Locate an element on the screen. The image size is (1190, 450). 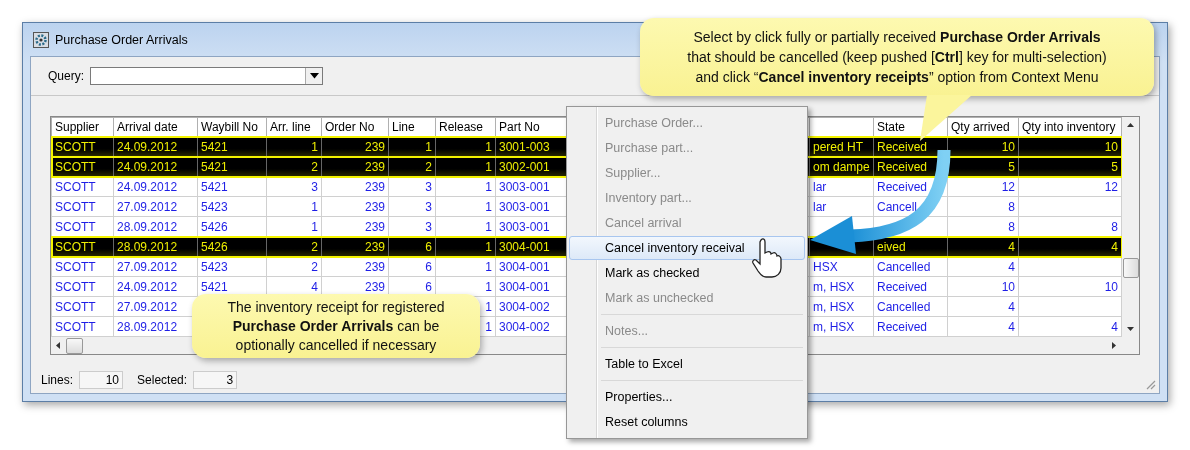
column-header: Order No is located at coordinates (355, 127).